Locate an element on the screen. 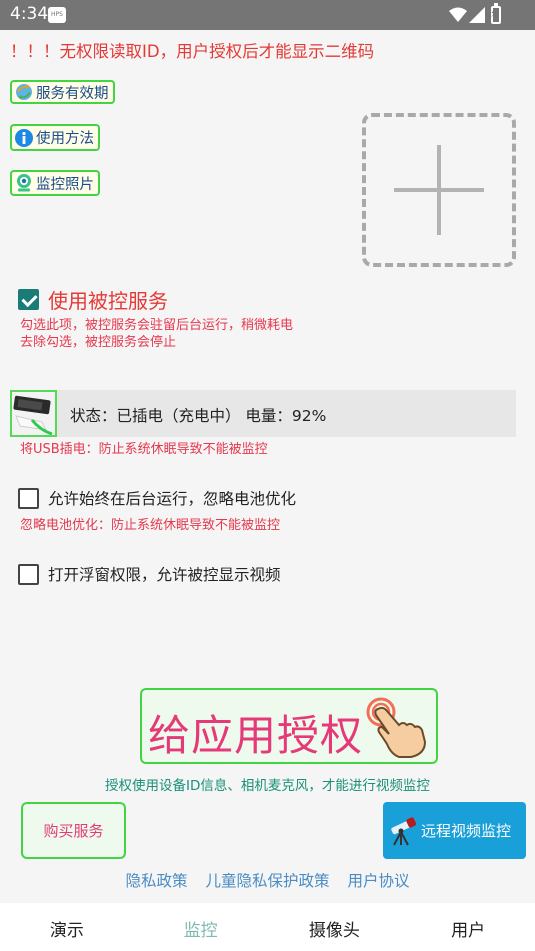 Image resolution: width=535 pixels, height=951 pixels. background-run-hint: 忽略电池优化：防止系统休眠导致不能被监控 is located at coordinates (150, 525).